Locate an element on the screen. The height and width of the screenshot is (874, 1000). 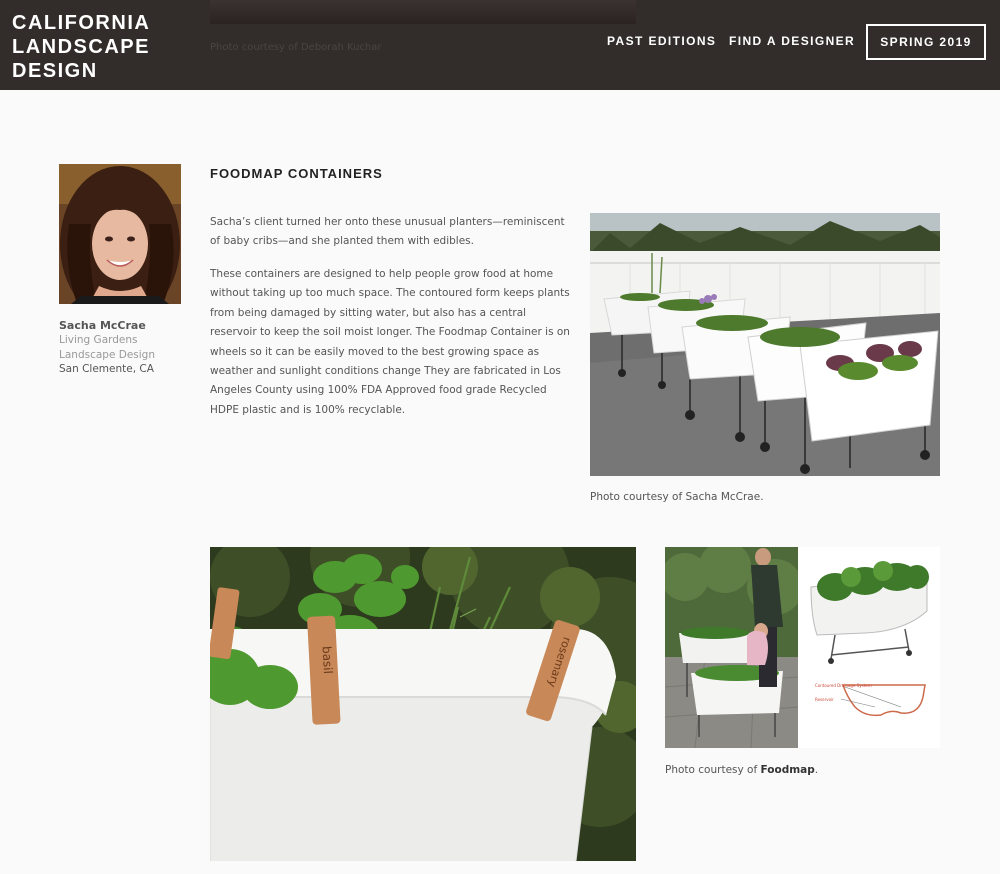
diagram-label-reservoir: Reservoir is located at coordinates (824, 699).